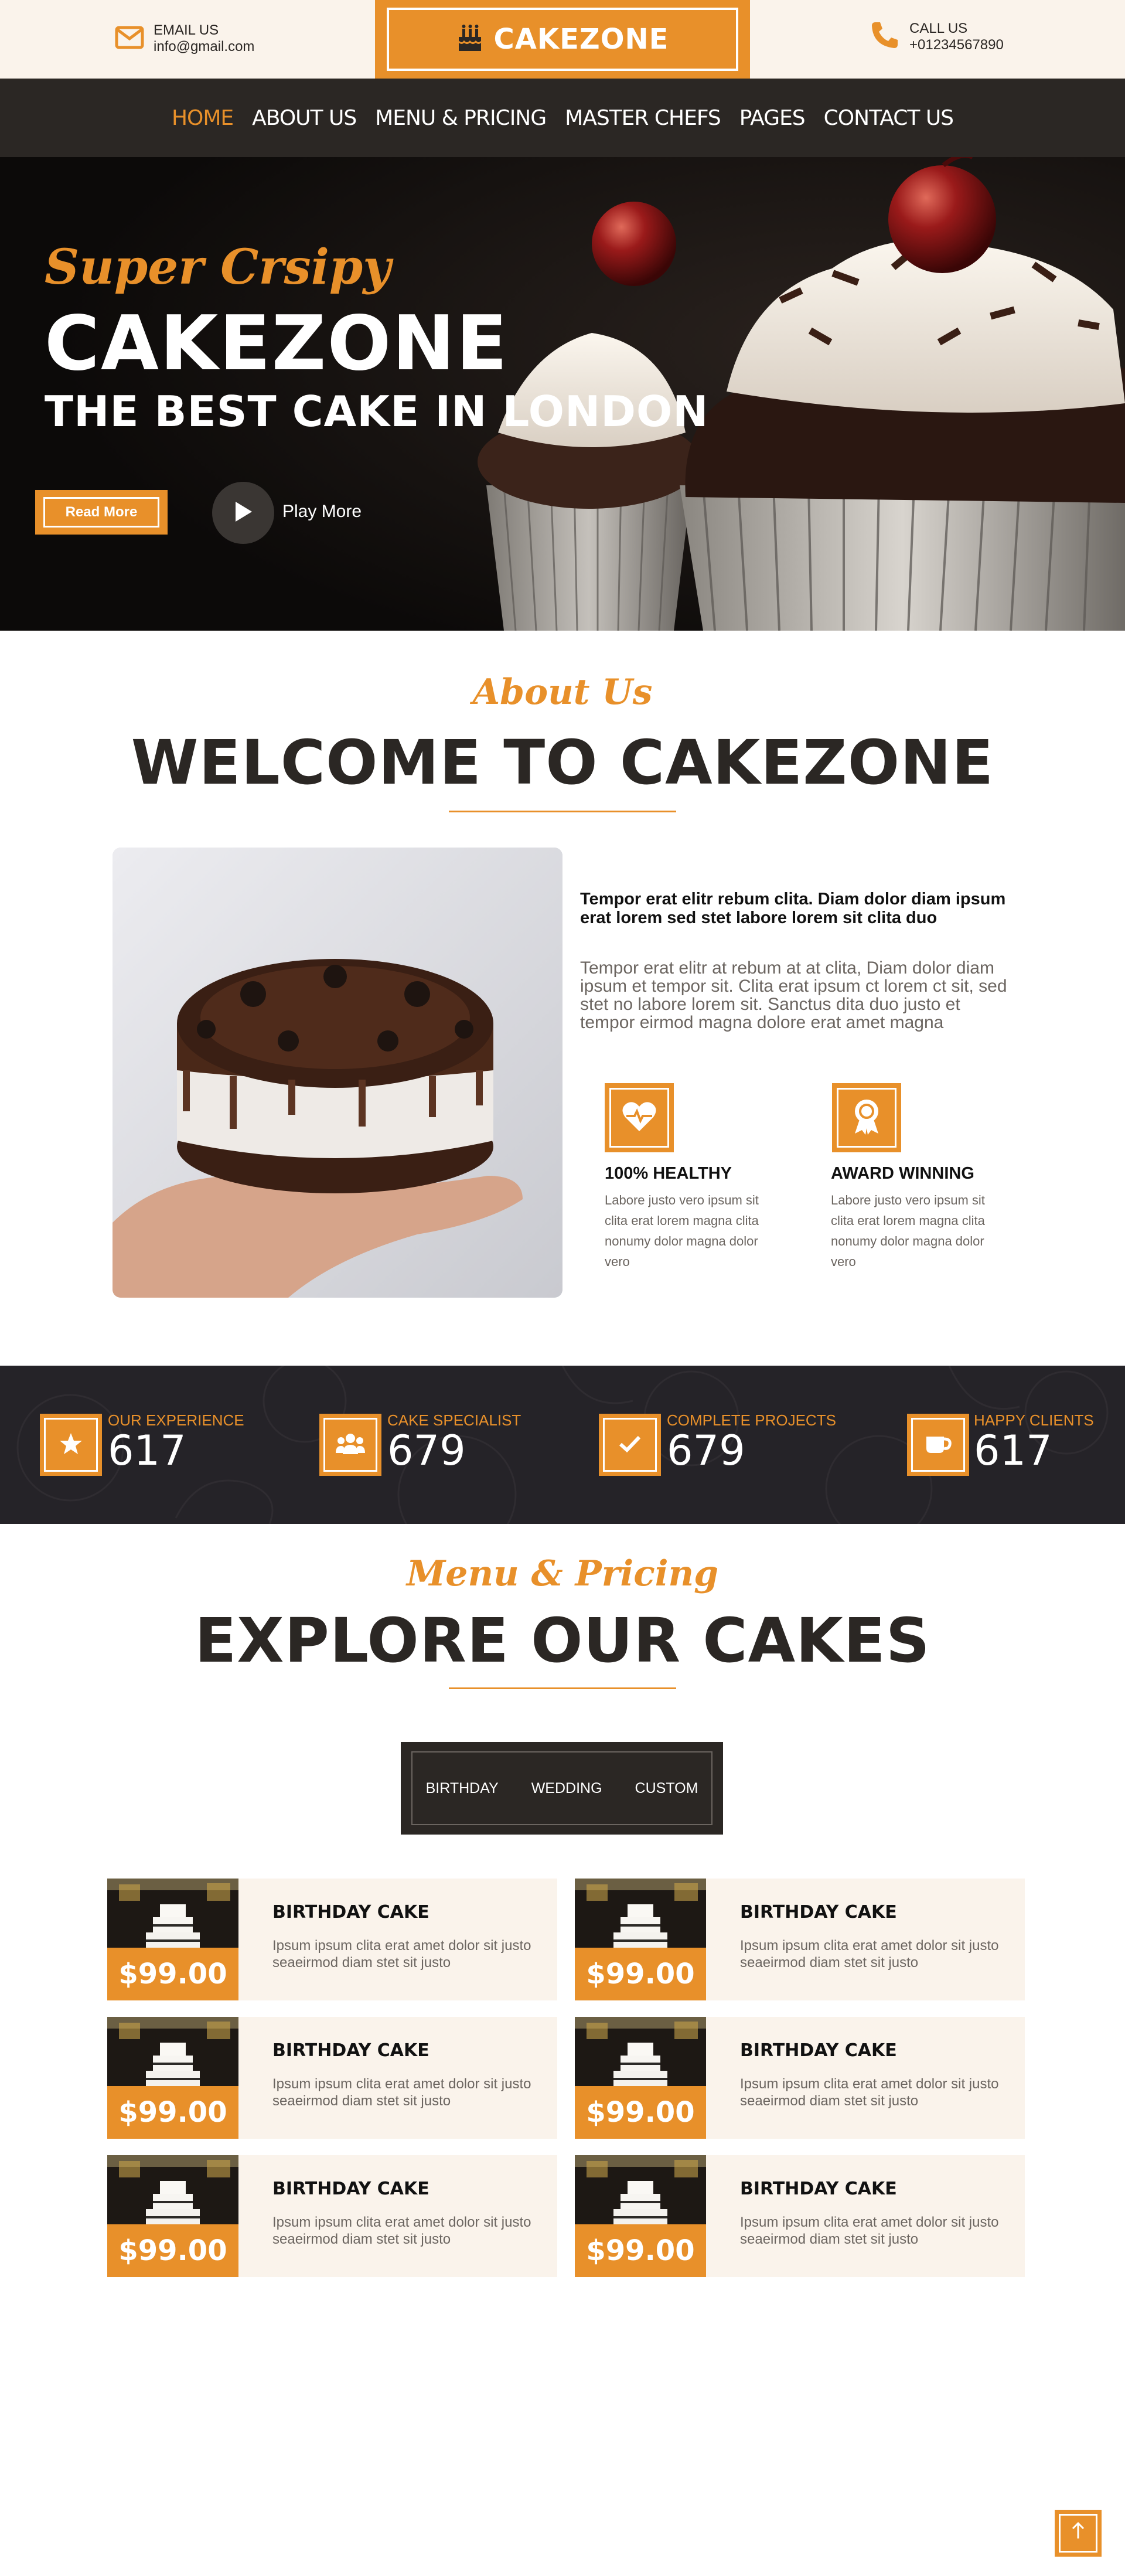 The image size is (1125, 2576). I want to click on read-more-label: Read More, so click(101, 512).